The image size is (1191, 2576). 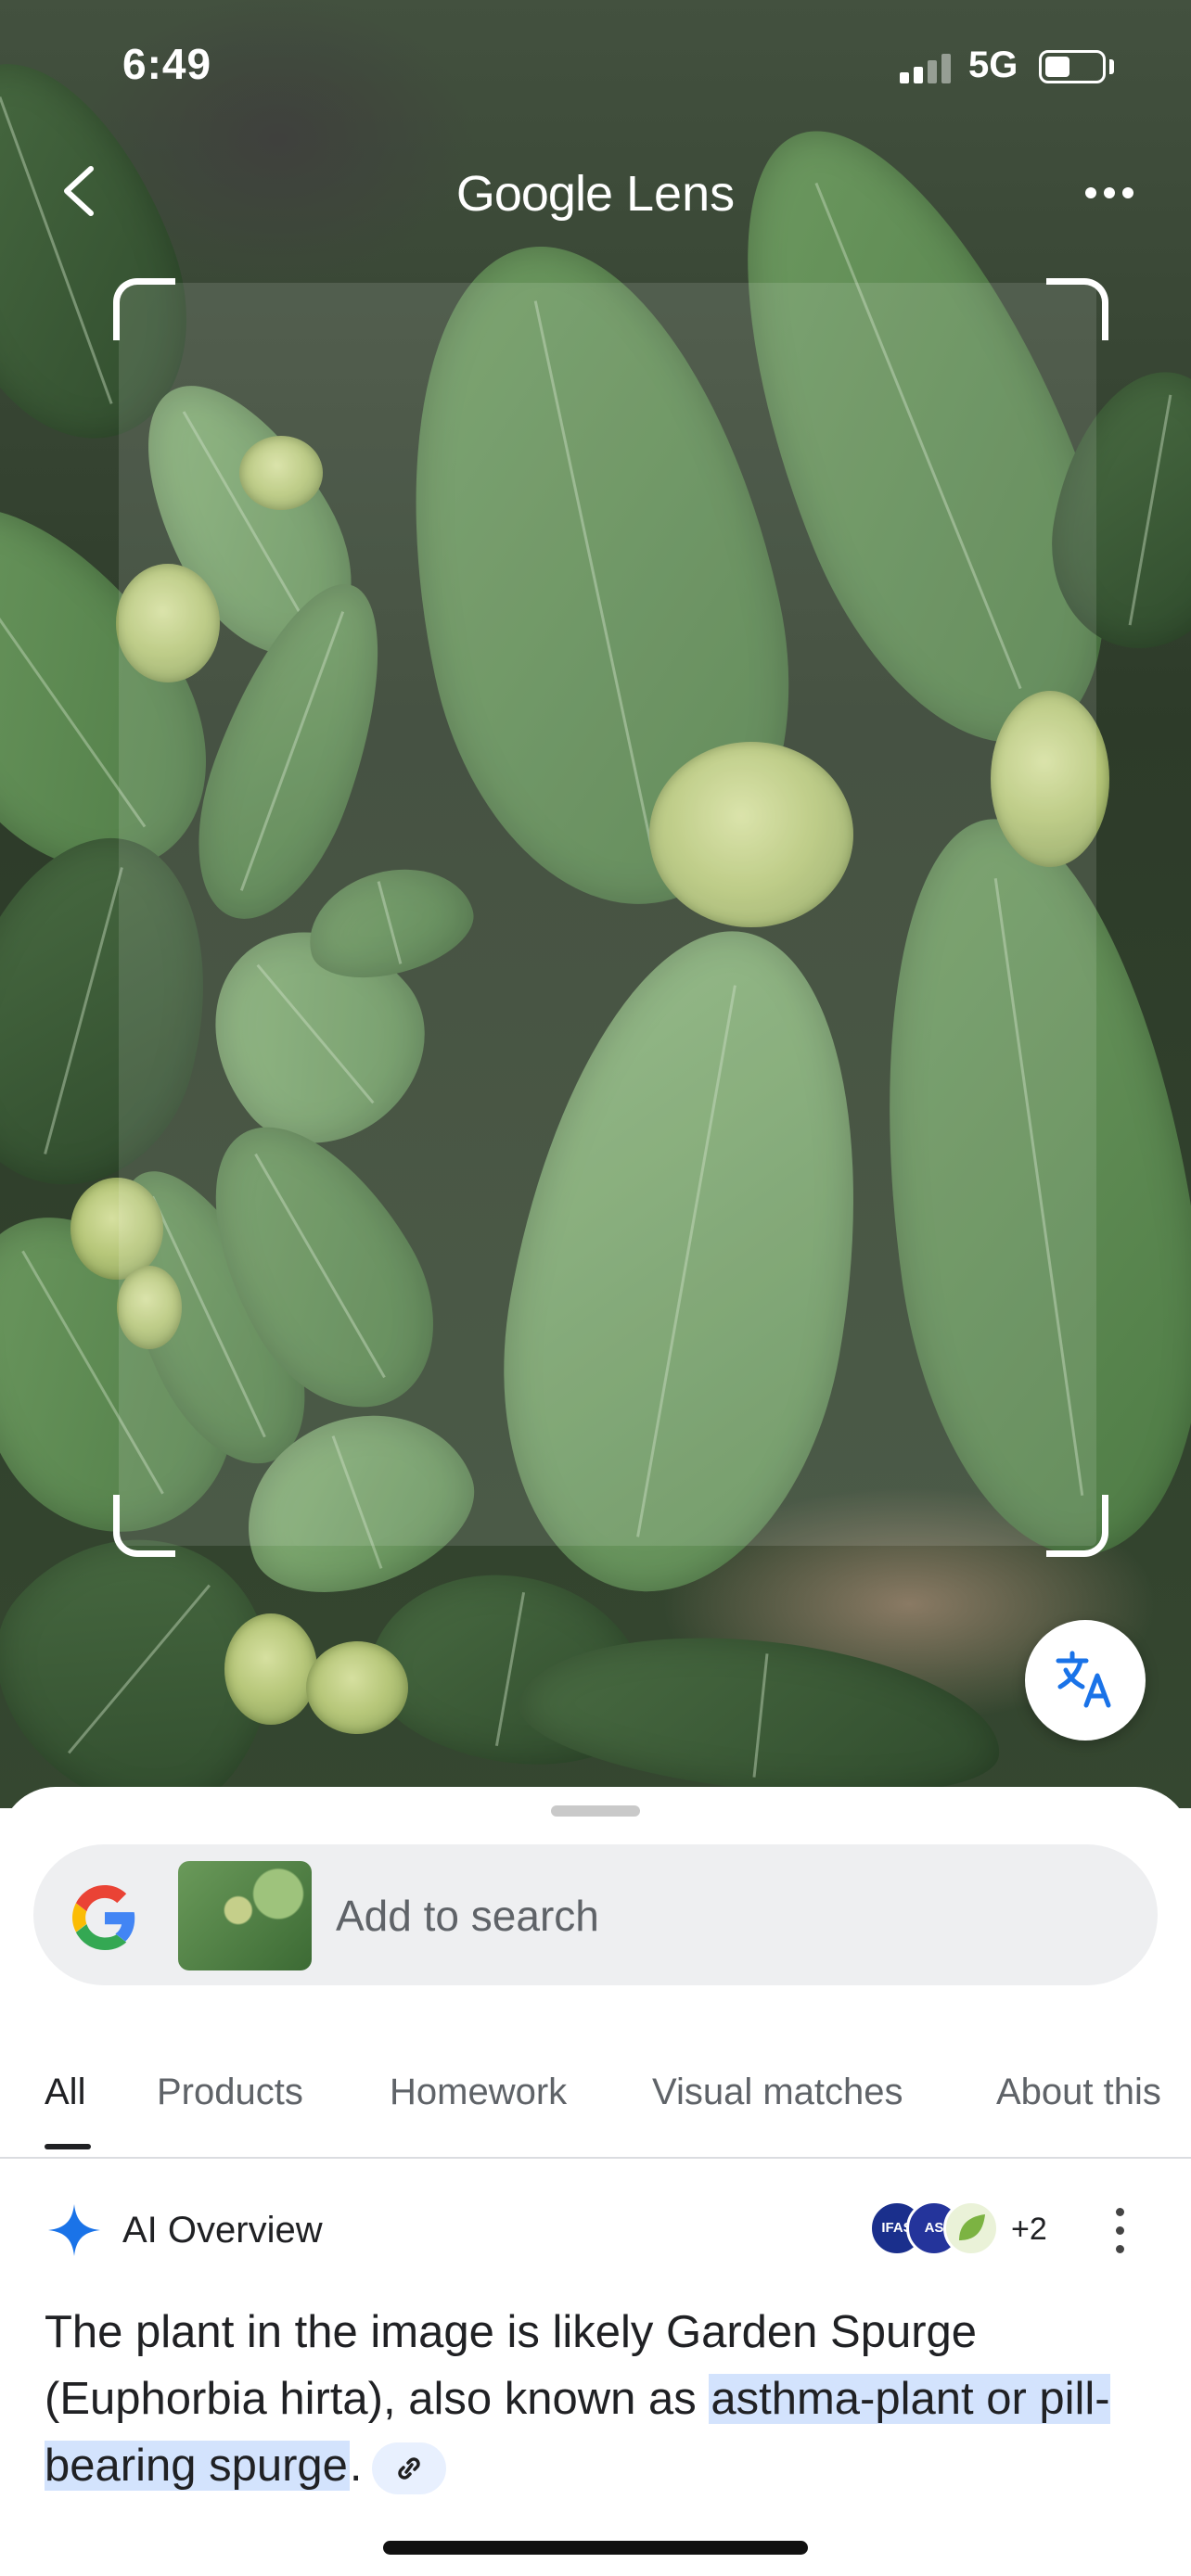 What do you see at coordinates (777, 2092) in the screenshot?
I see `tab-visual-matches: Visual matches` at bounding box center [777, 2092].